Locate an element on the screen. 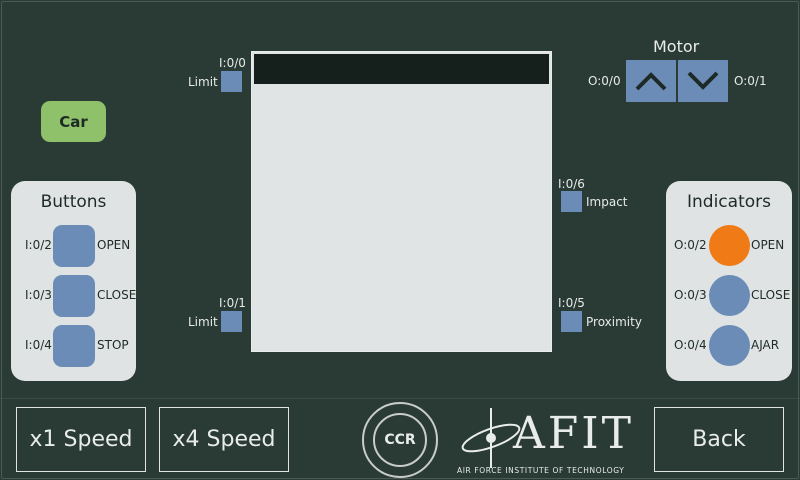  button-stop-label: STOP is located at coordinates (113, 345).